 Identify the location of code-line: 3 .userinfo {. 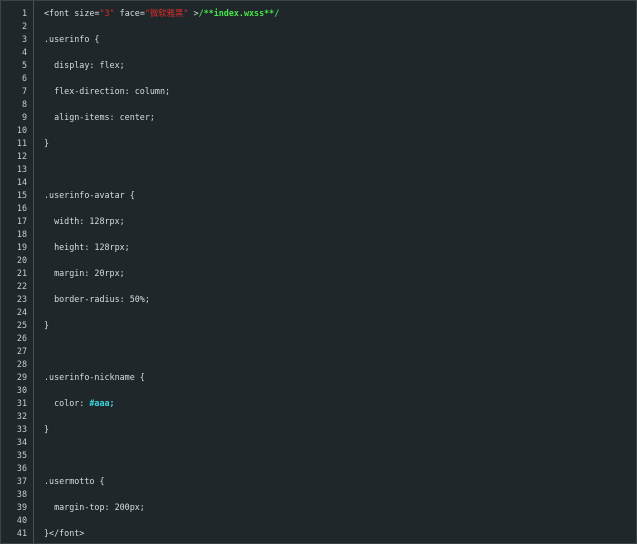
(318, 39).